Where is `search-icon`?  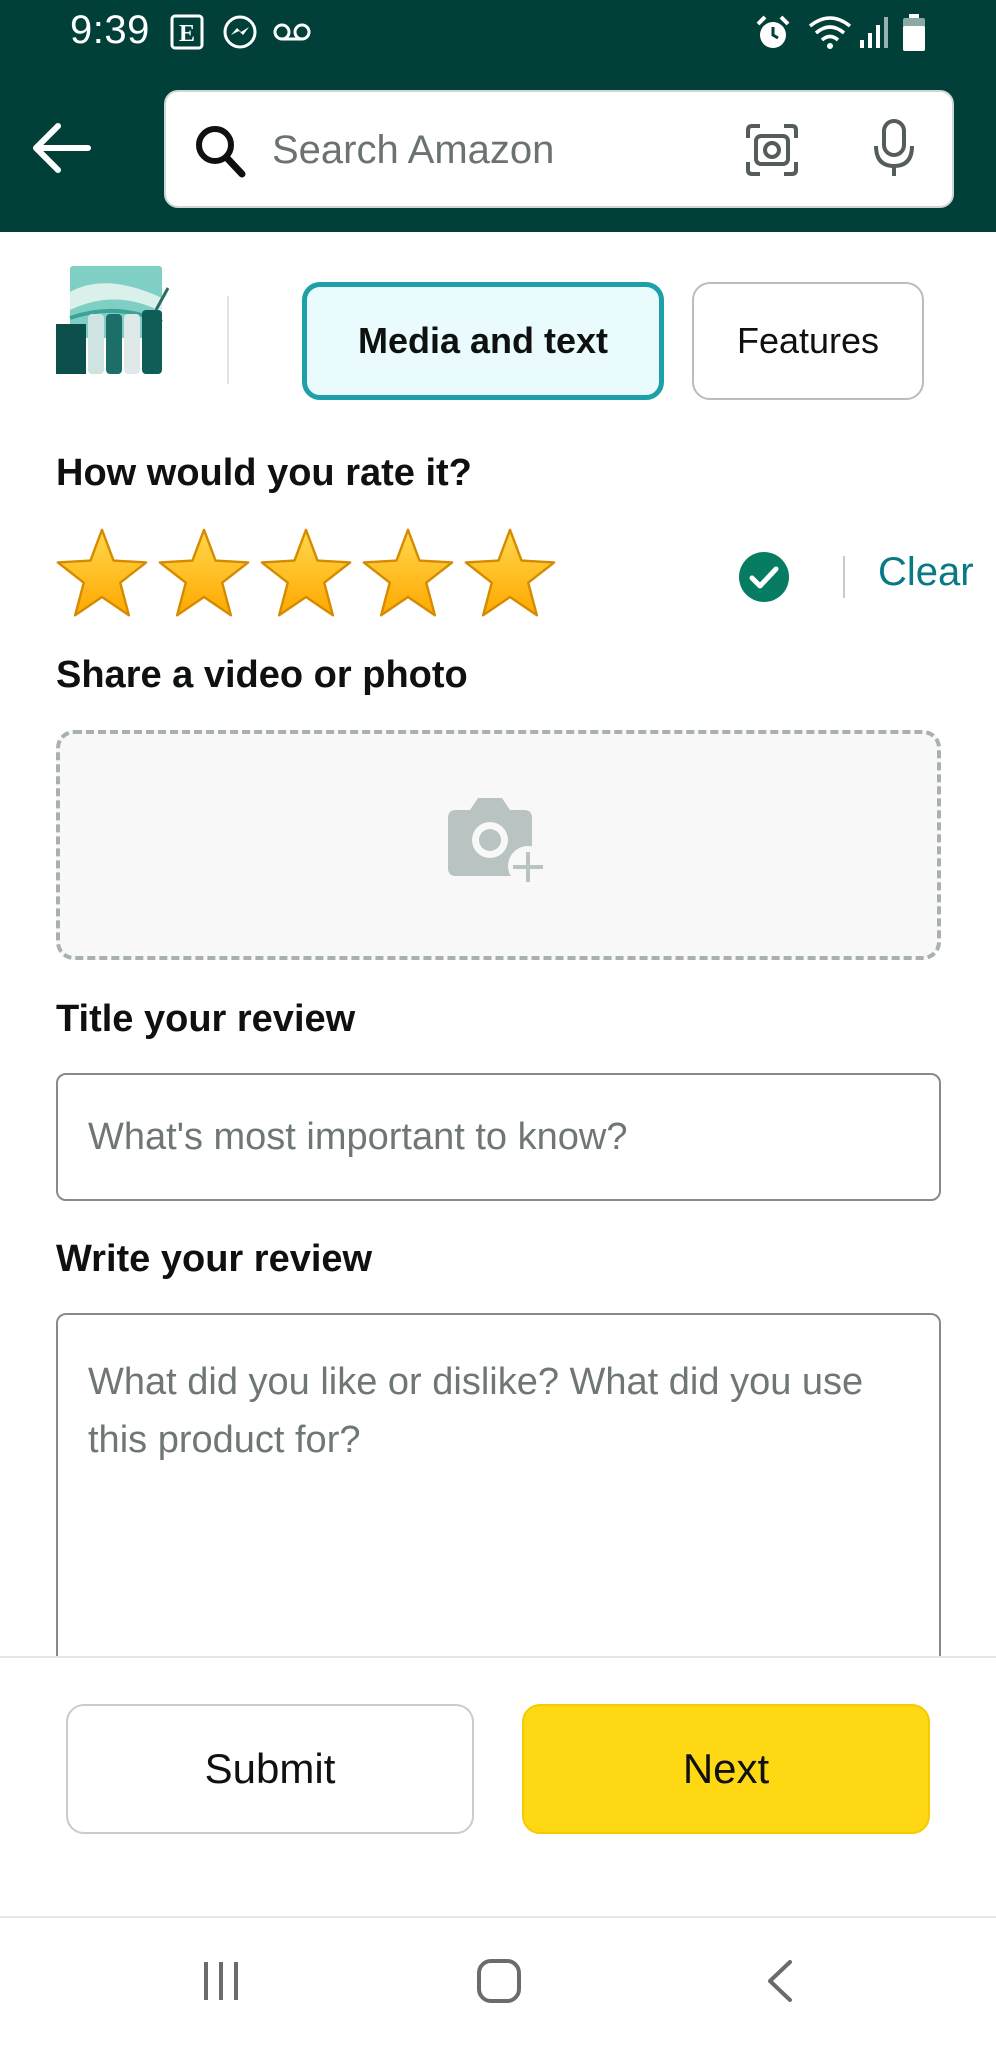
search-icon is located at coordinates (220, 154).